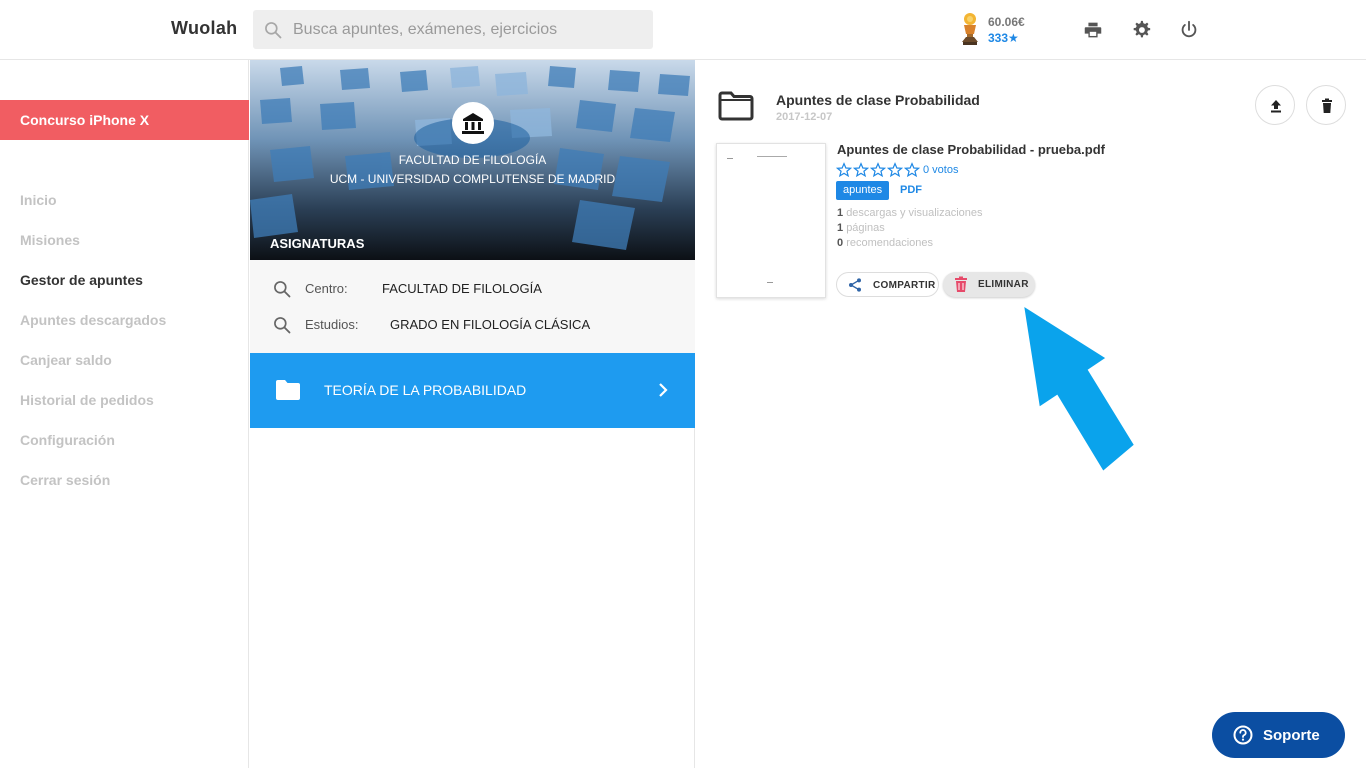  I want to click on pointer-arrow-icon, so click(1079, 388).